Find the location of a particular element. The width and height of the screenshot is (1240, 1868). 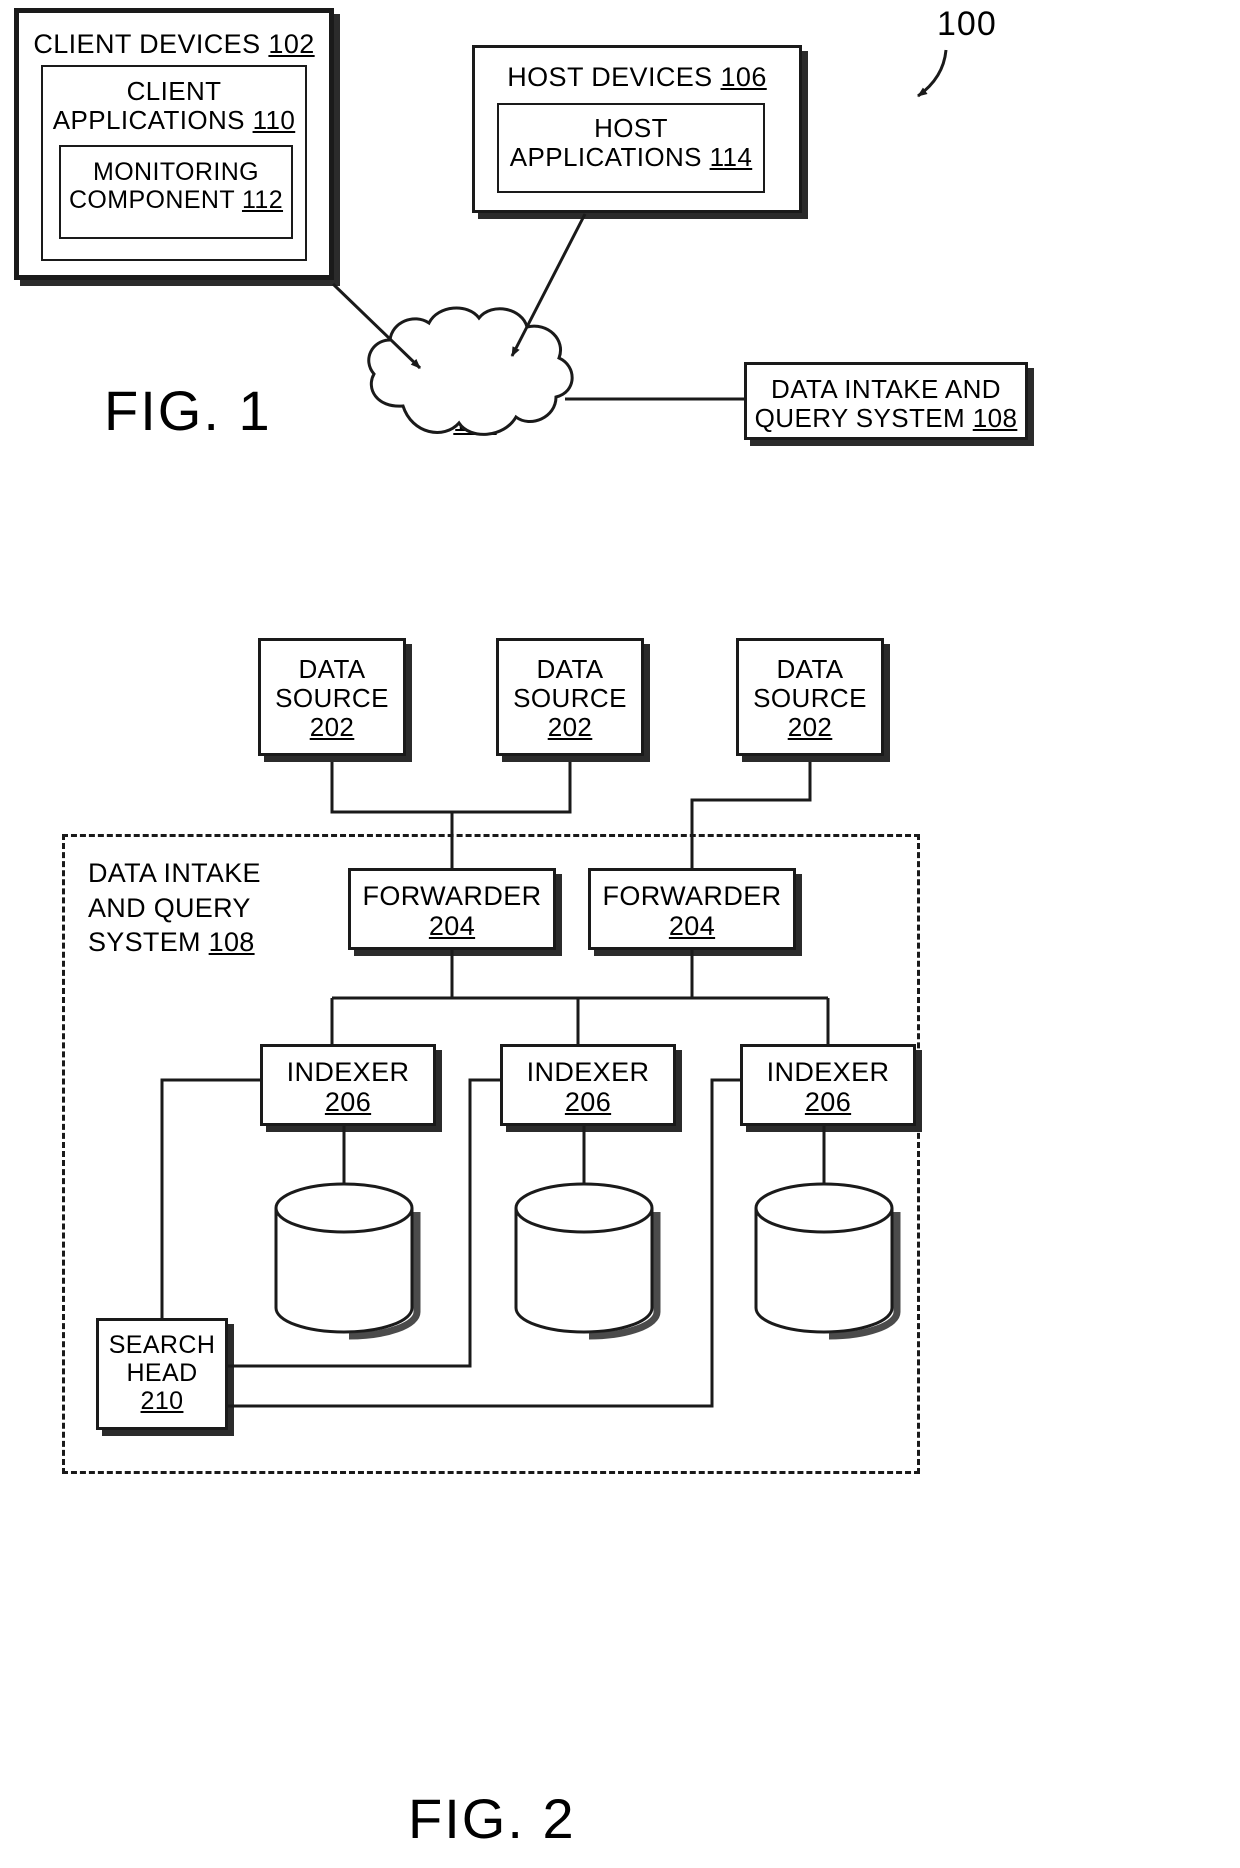

client-applications-line1: CLIENT is located at coordinates (174, 91).